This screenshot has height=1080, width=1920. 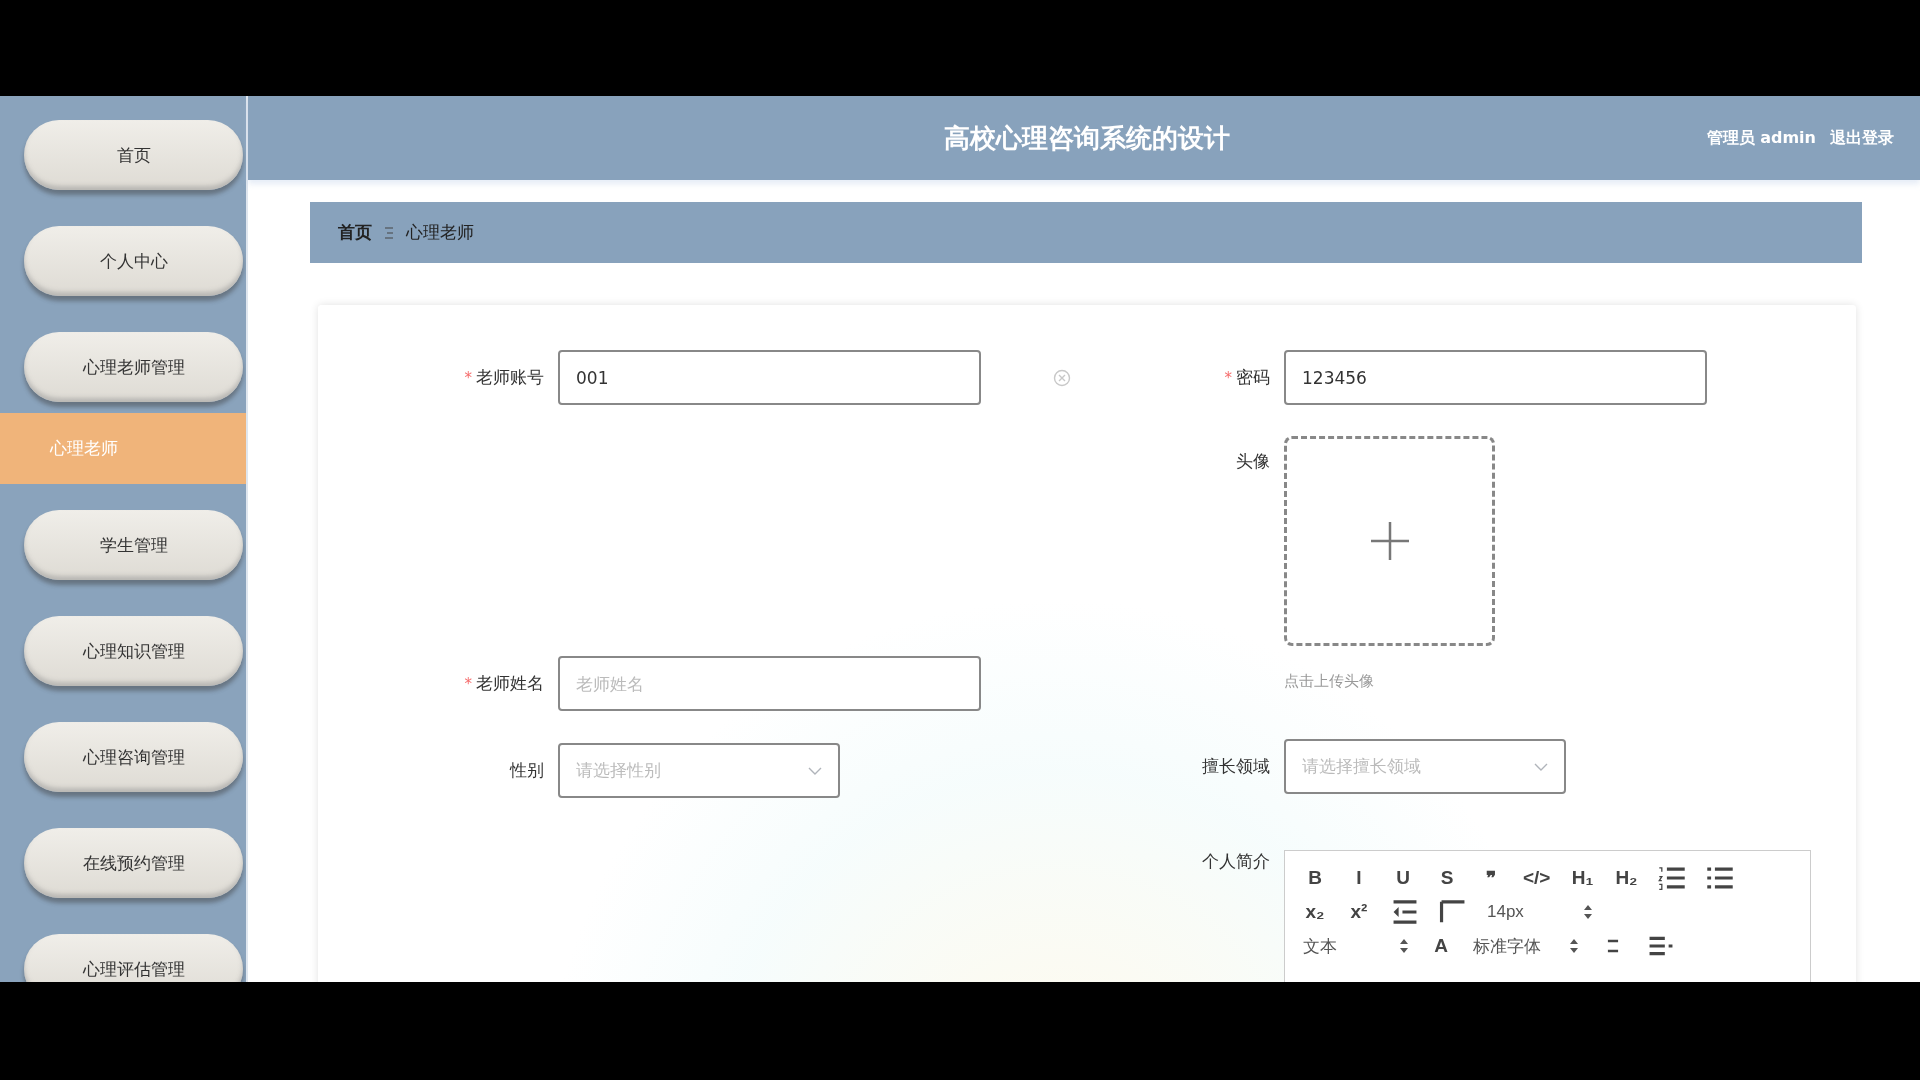 I want to click on field-label: 老师姓名, so click(x=510, y=683).